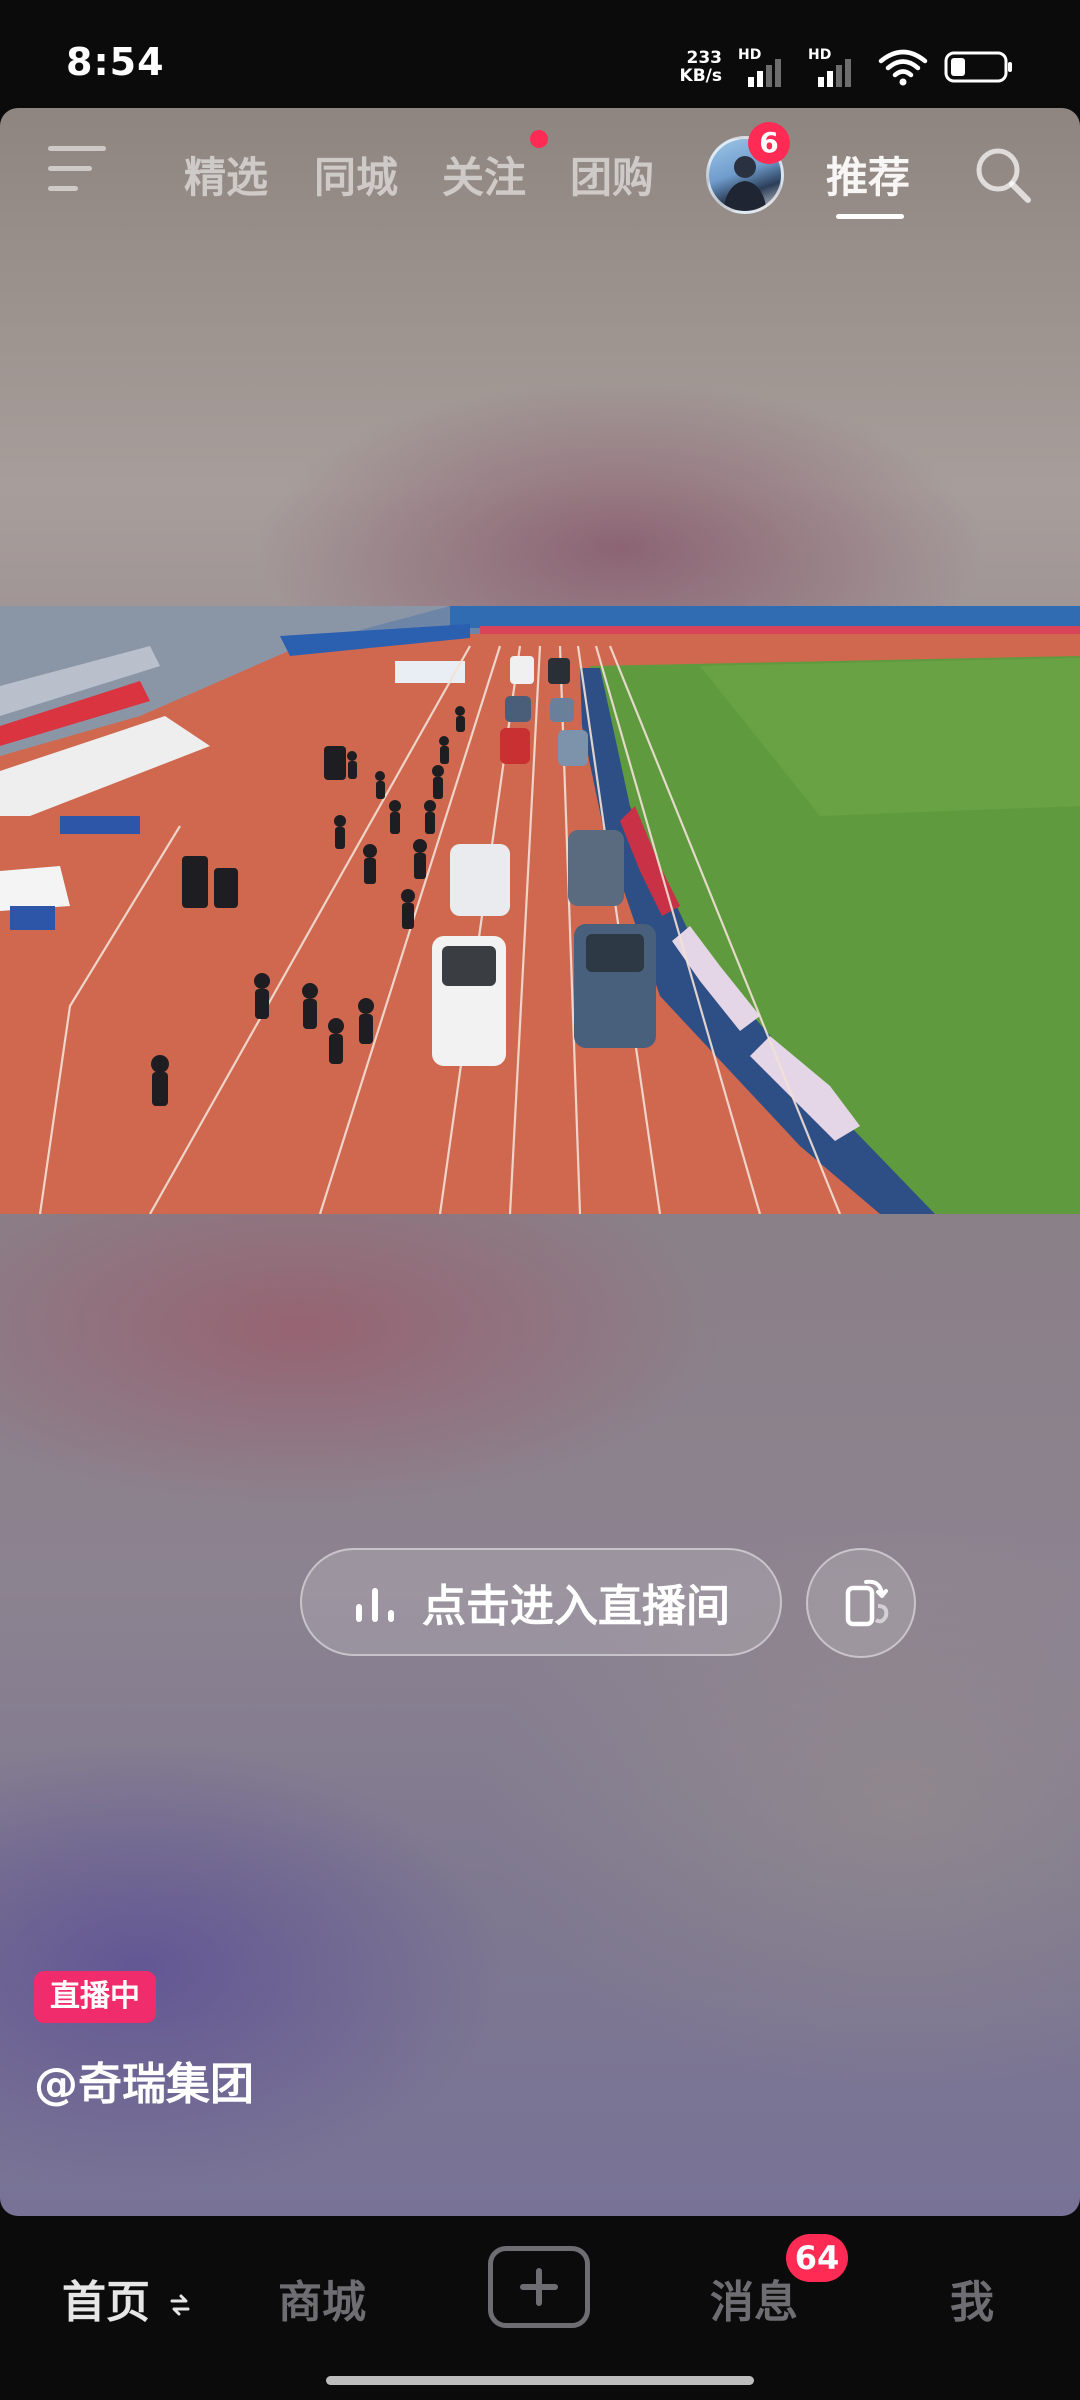  Describe the element at coordinates (144, 2080) in the screenshot. I see `author-name: @奇瑞集团` at that location.